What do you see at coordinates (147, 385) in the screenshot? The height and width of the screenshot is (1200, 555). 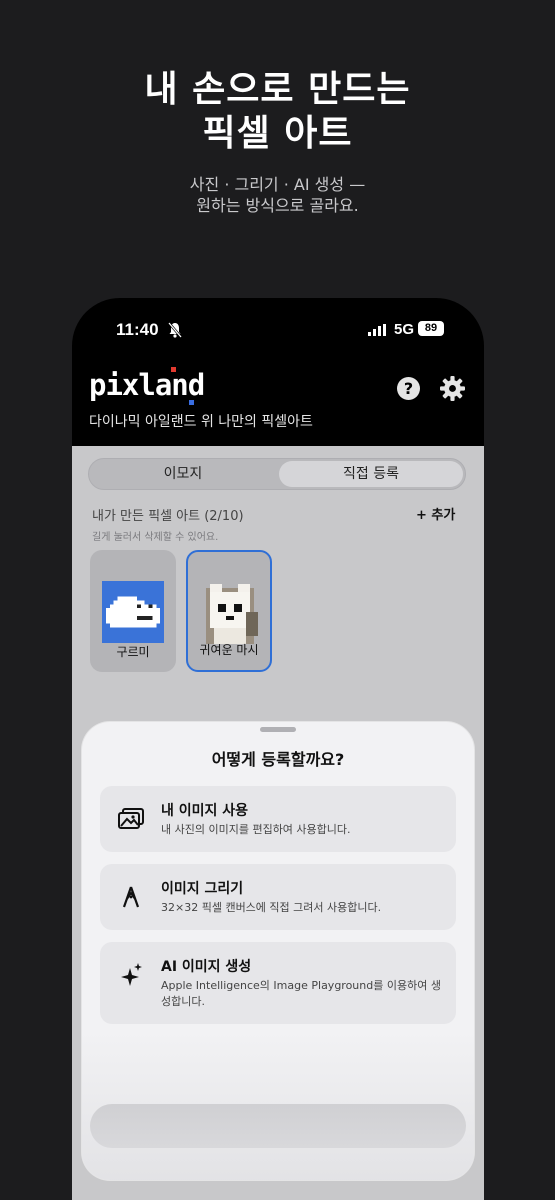 I see `app-logo: pixland` at bounding box center [147, 385].